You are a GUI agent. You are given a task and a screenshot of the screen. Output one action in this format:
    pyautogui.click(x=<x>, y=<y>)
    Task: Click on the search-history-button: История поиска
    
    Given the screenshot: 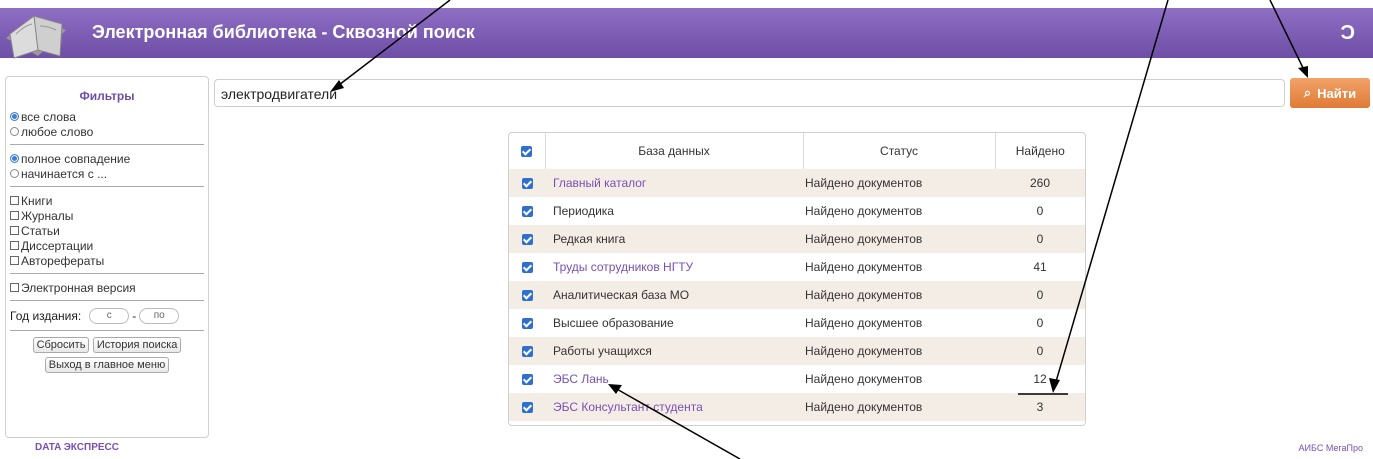 What is the action you would take?
    pyautogui.click(x=137, y=345)
    